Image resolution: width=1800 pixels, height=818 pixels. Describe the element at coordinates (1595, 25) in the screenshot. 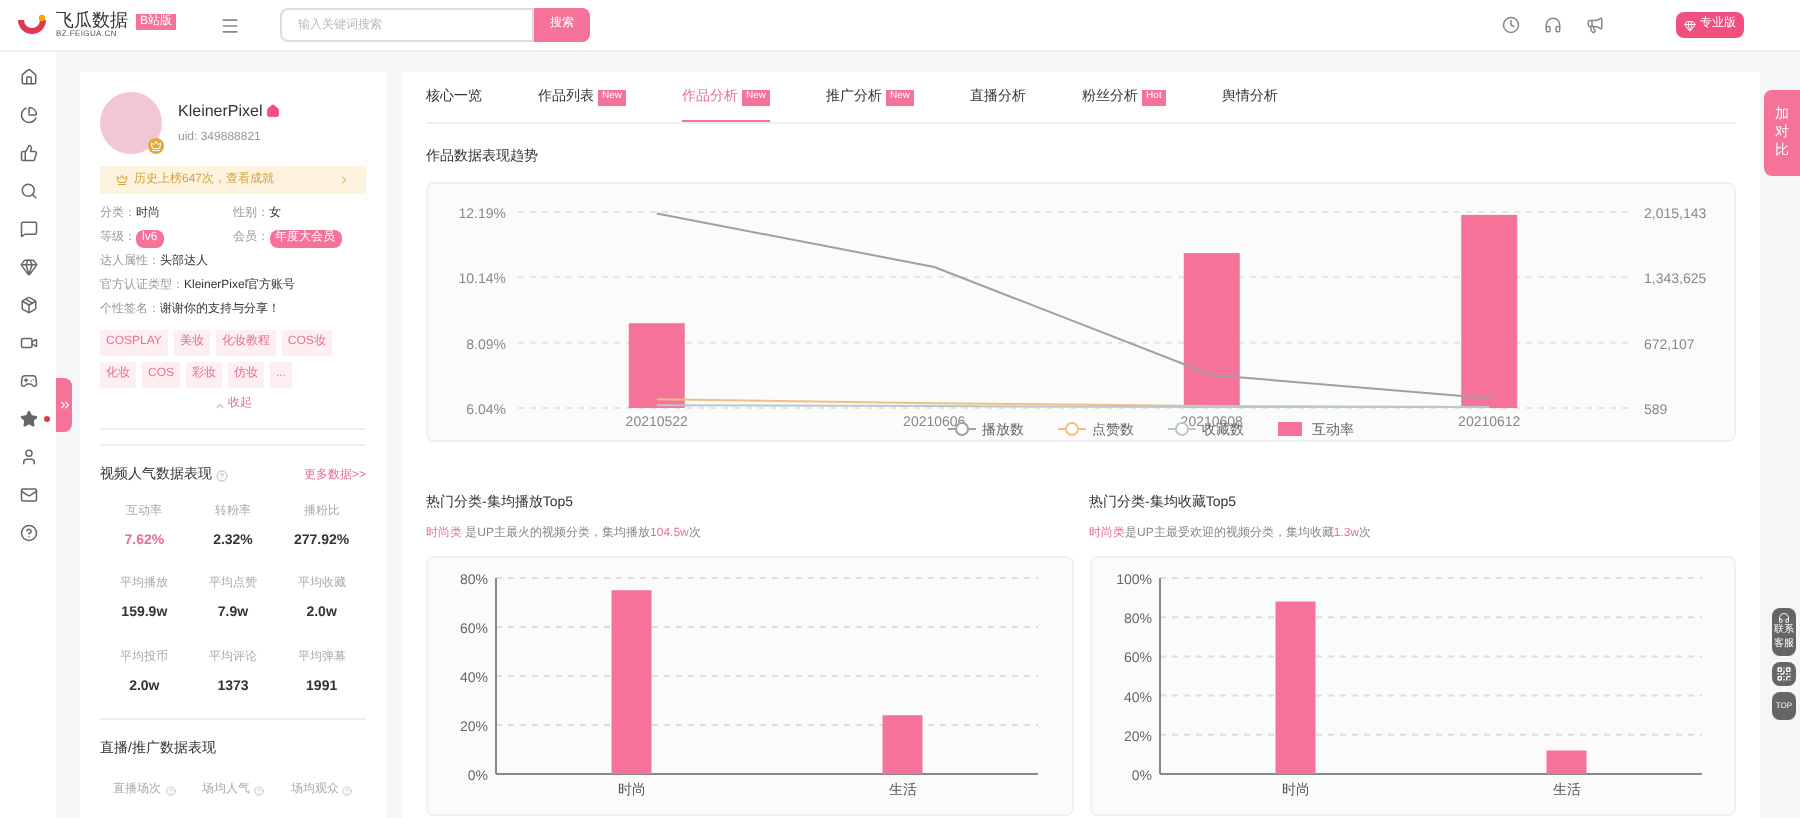

I see `megaphone-icon` at that location.